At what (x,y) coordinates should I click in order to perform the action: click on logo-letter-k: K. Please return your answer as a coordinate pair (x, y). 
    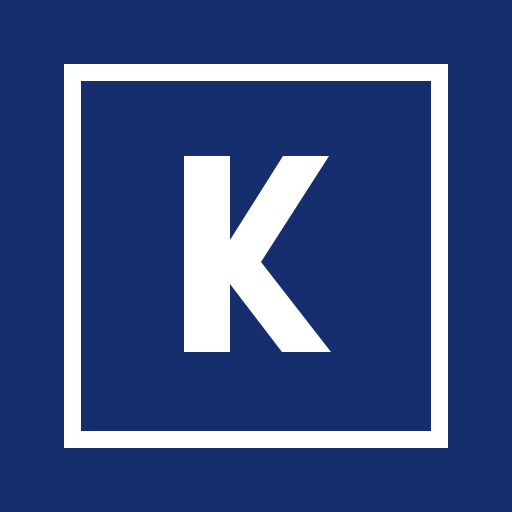
    Looking at the image, I should click on (257, 254).